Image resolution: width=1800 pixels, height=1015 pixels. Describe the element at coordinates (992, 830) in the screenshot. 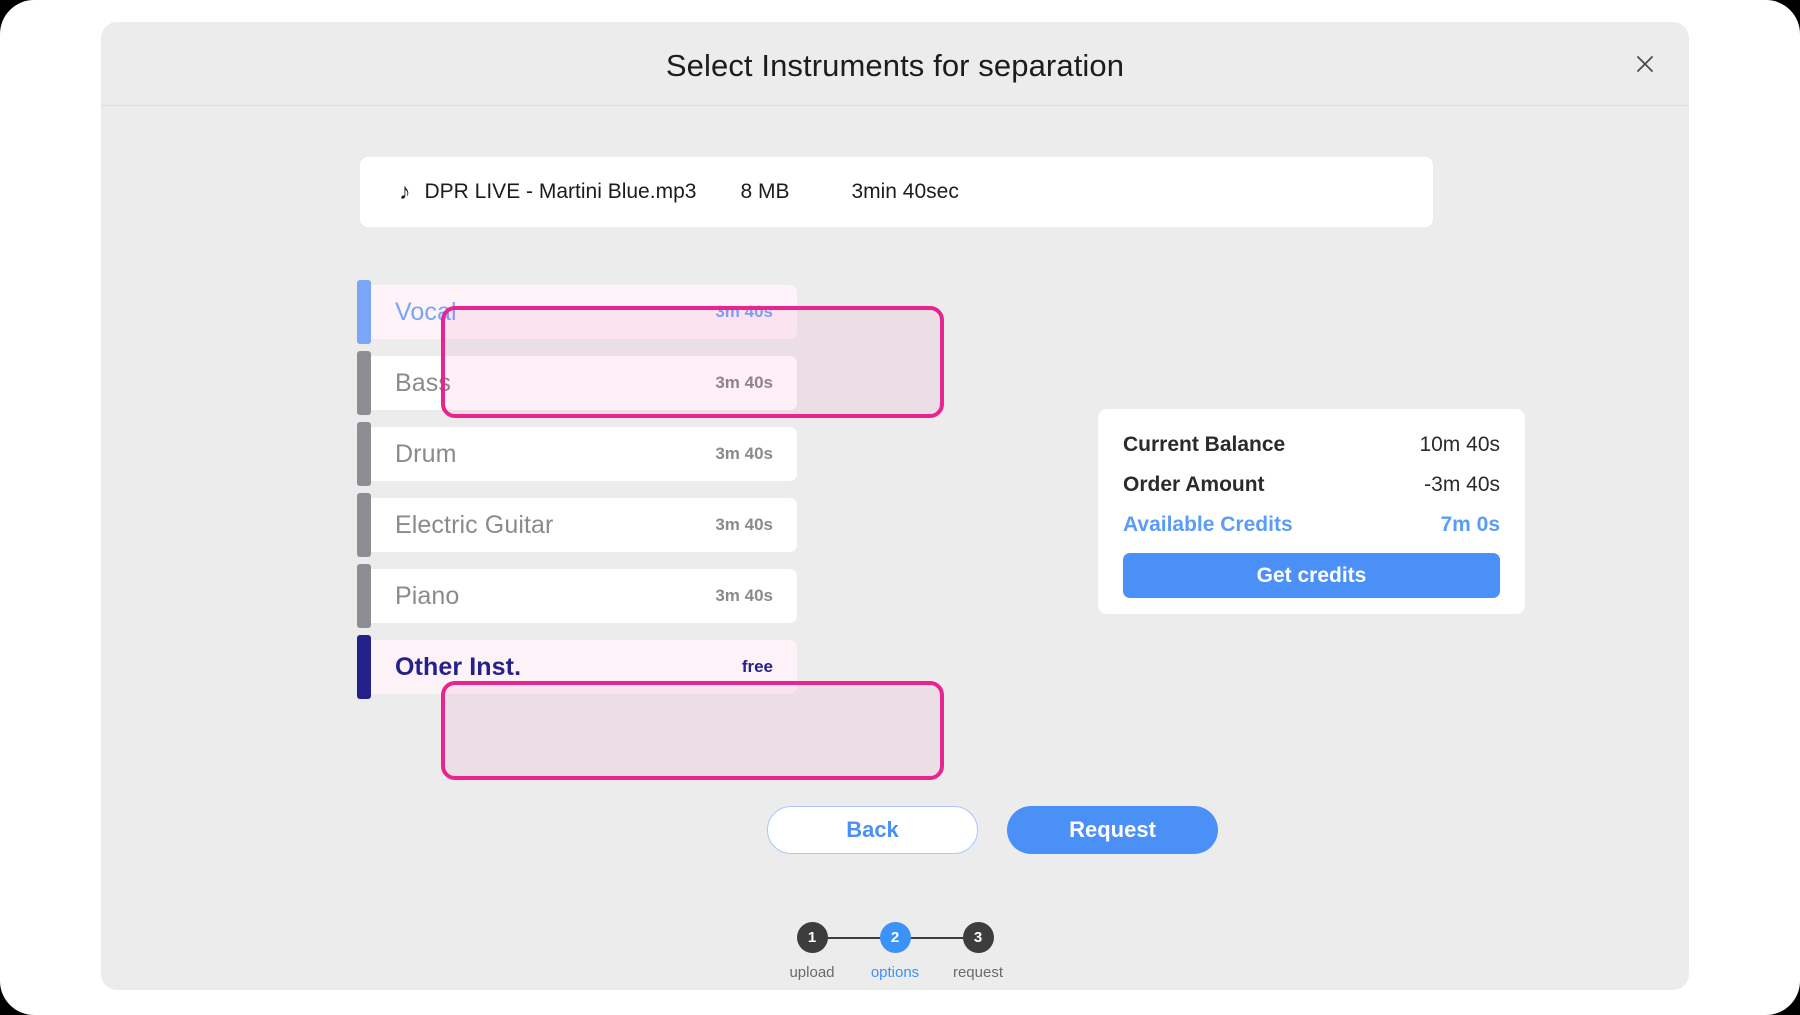

I see `modal-actions: Back Request` at that location.